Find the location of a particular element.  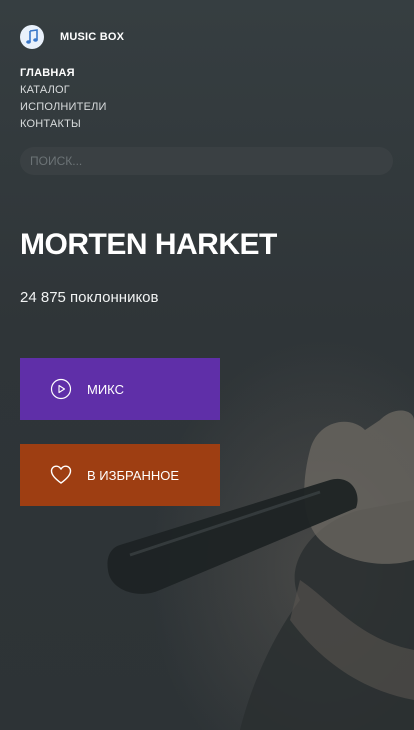

mix-button: МИКС is located at coordinates (120, 389).